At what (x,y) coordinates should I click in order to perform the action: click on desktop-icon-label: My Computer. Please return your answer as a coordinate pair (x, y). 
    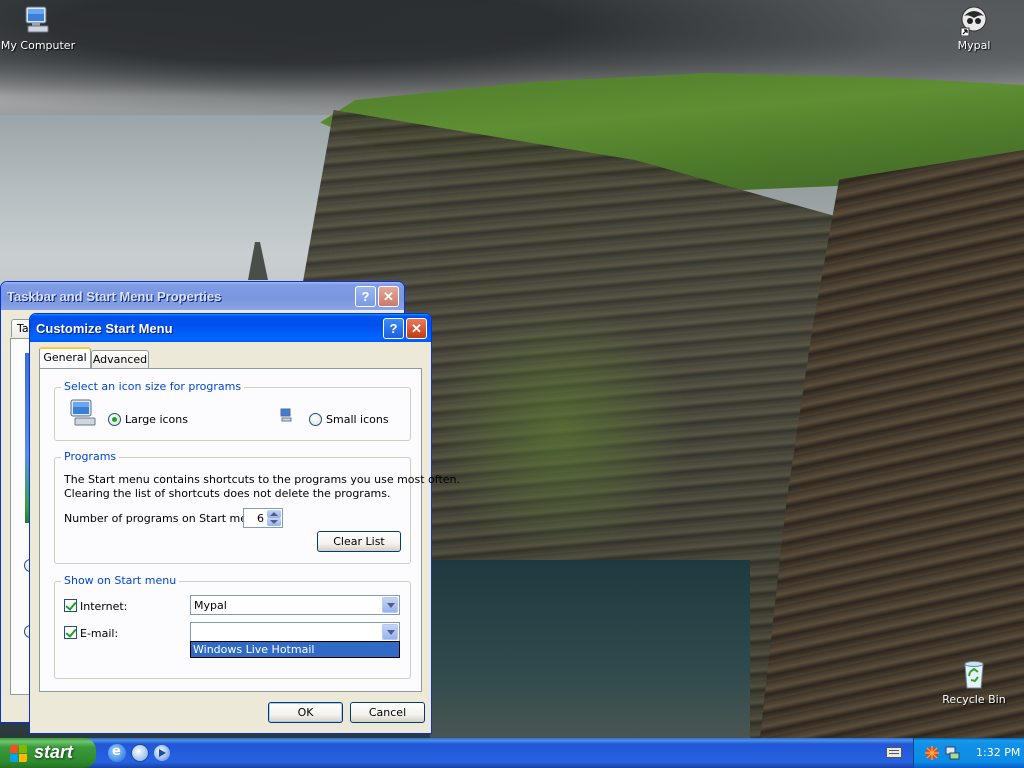
    Looking at the image, I should click on (38, 45).